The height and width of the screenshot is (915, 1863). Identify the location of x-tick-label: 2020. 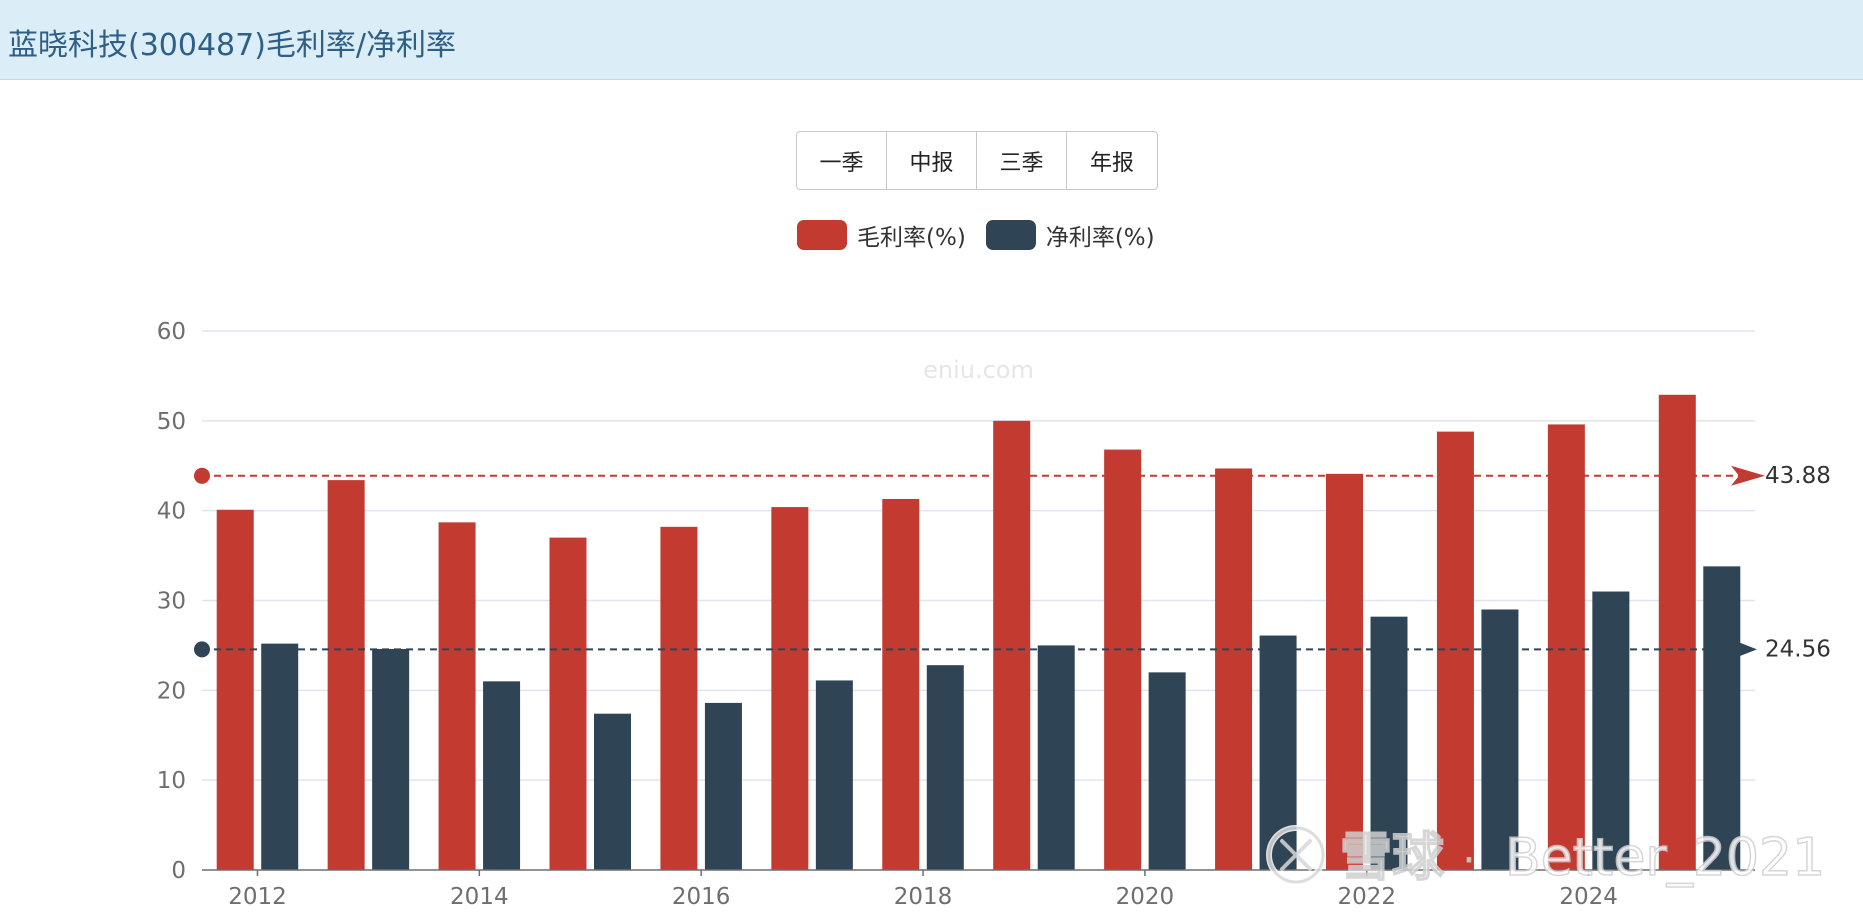
(1145, 897).